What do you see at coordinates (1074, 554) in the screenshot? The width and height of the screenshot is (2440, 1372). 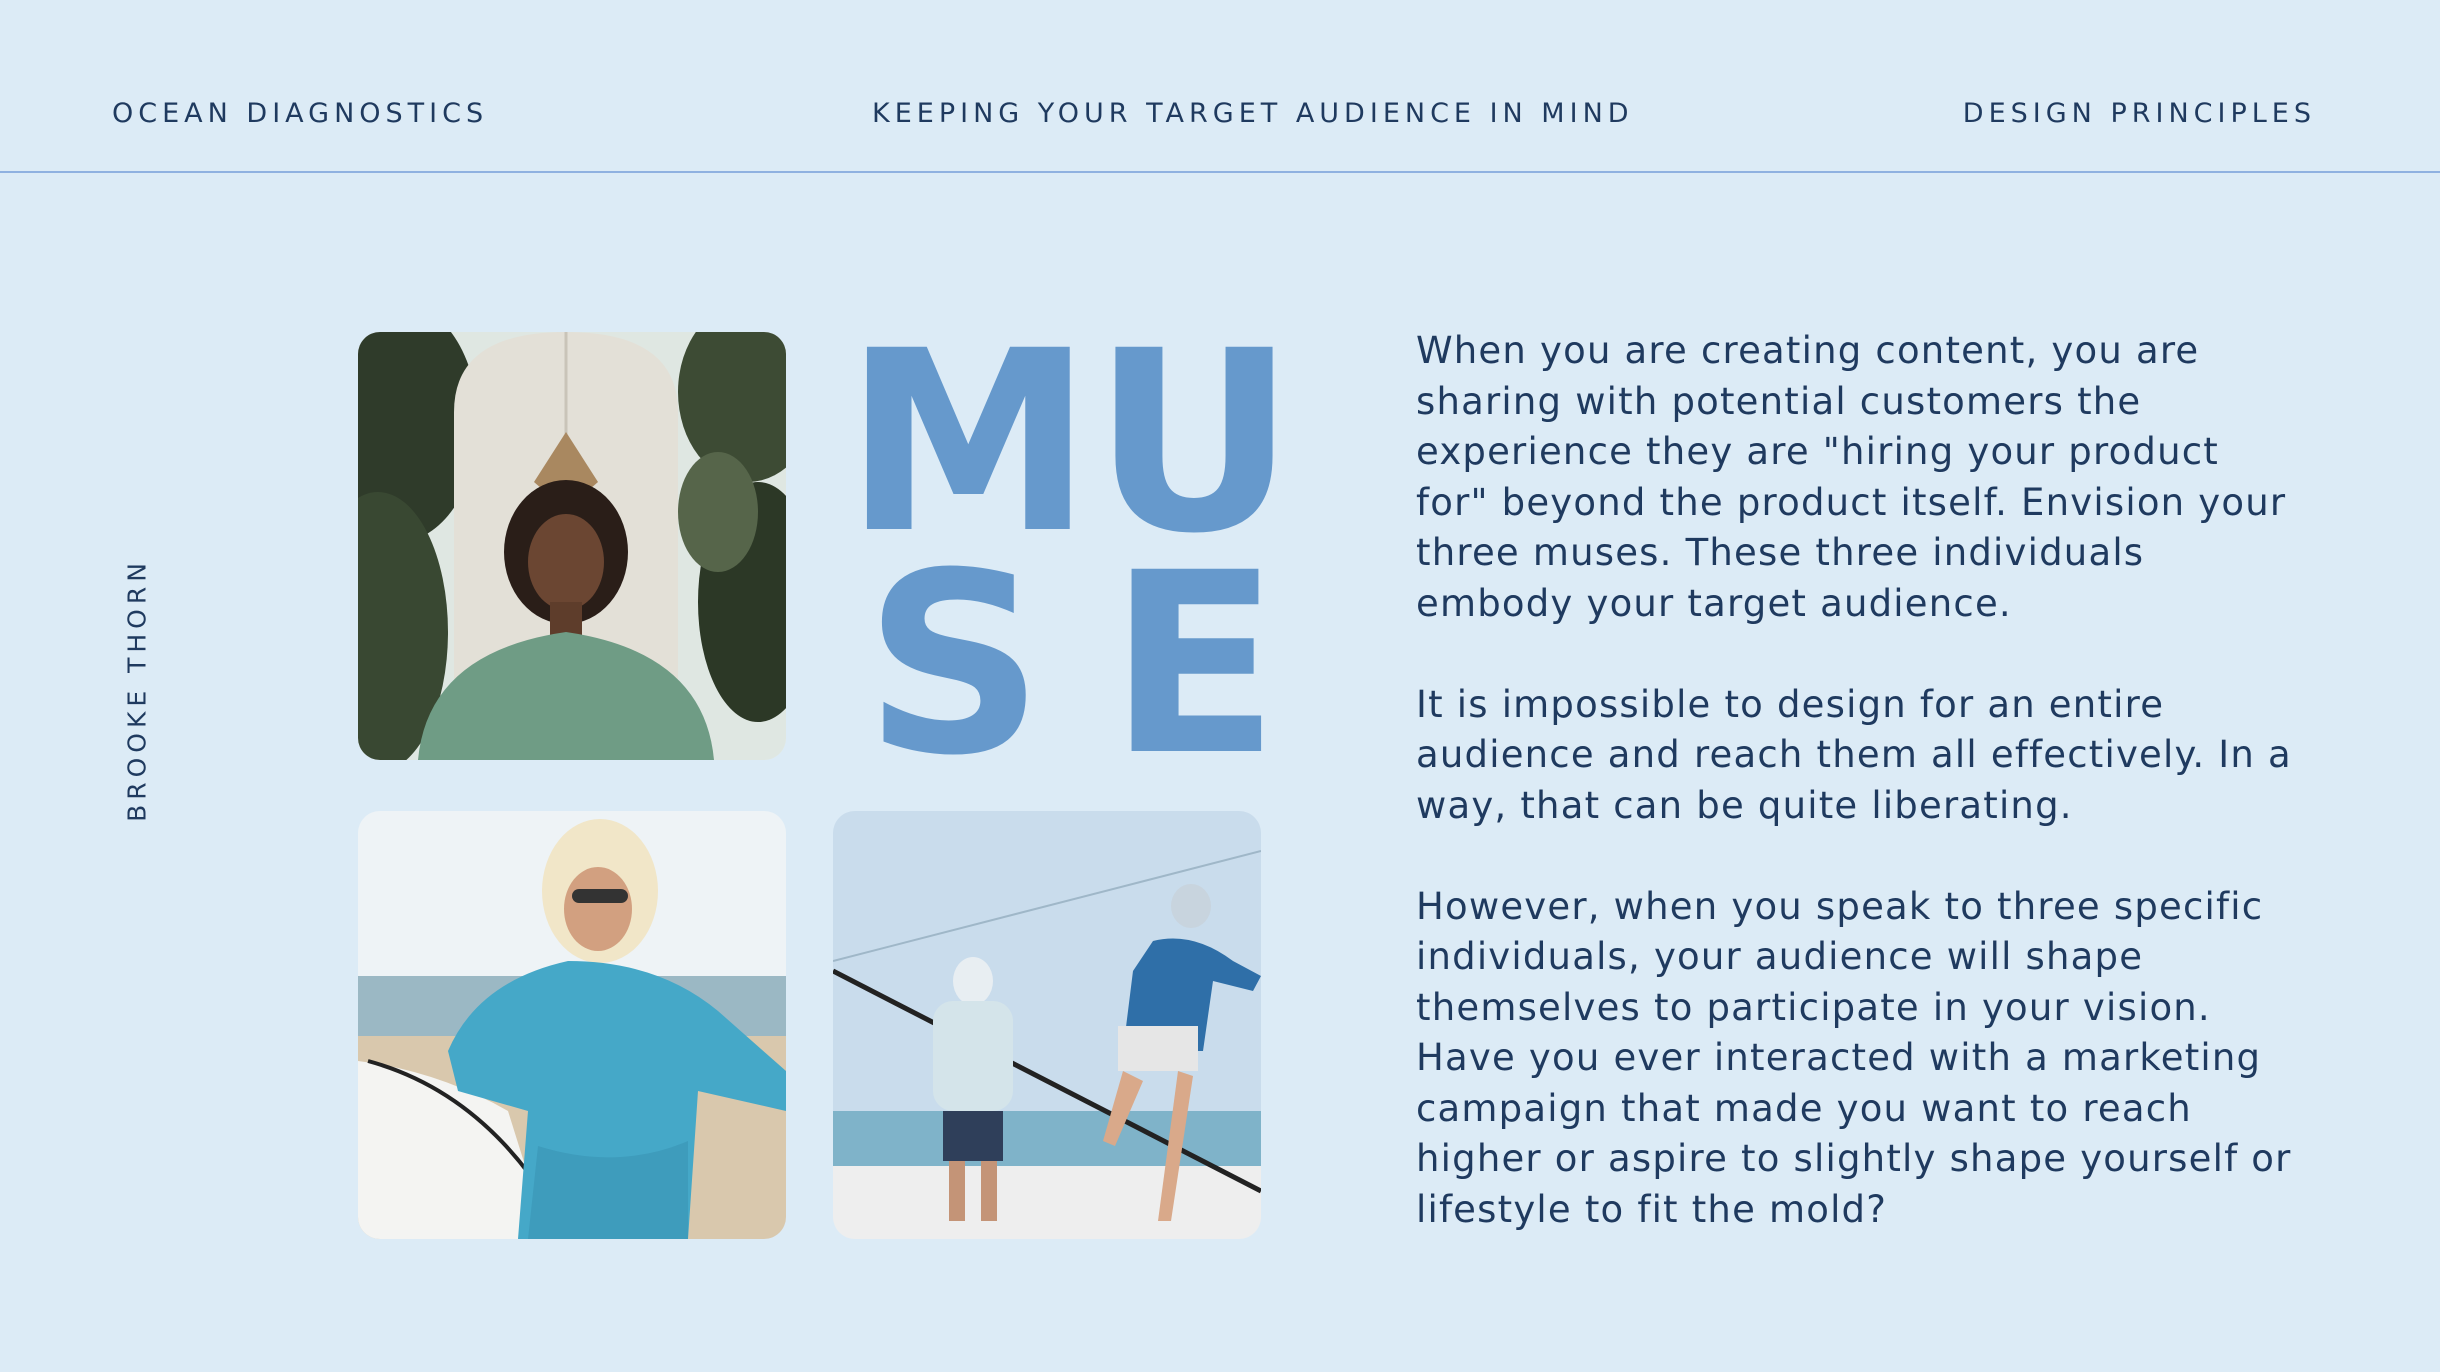 I see `muse-title: M U S E` at bounding box center [1074, 554].